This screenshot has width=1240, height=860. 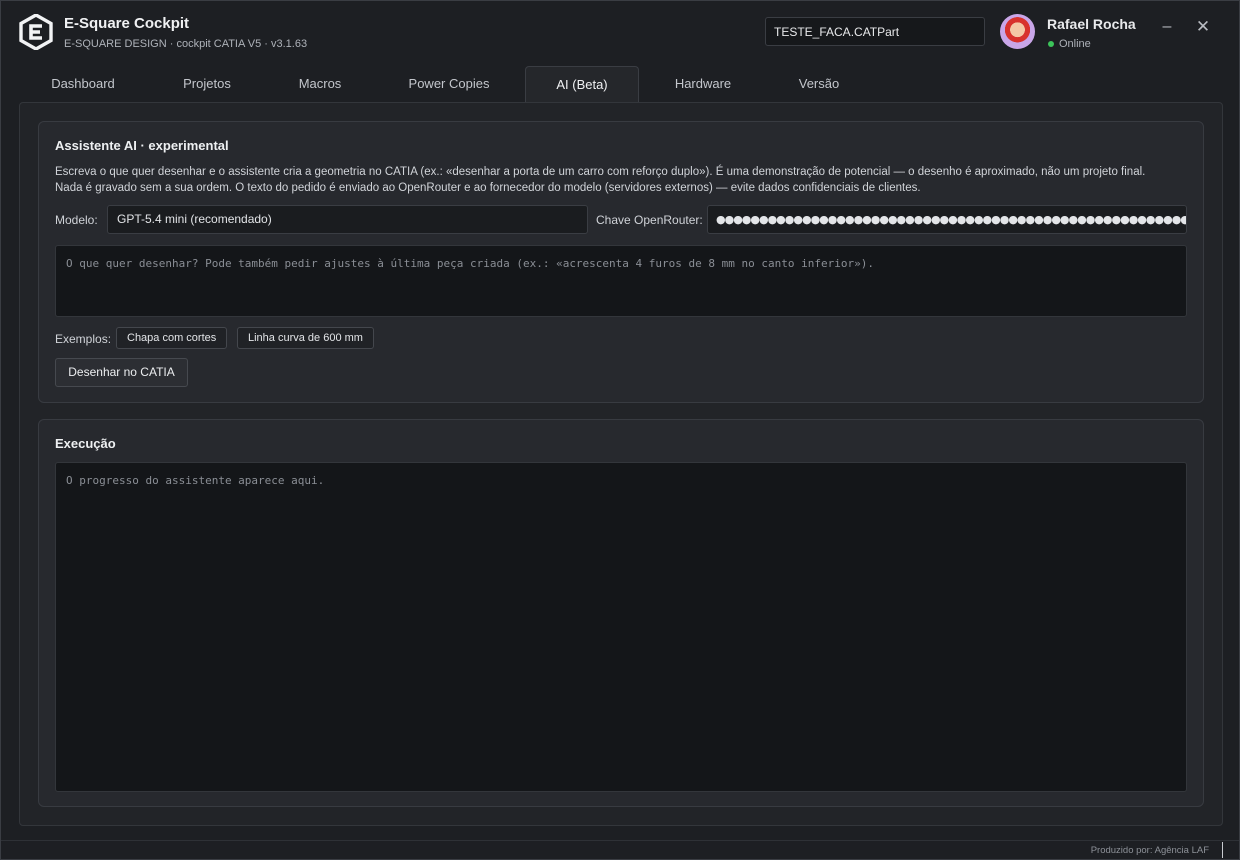 What do you see at coordinates (83, 84) in the screenshot?
I see `tab-dashboard: Dashboard` at bounding box center [83, 84].